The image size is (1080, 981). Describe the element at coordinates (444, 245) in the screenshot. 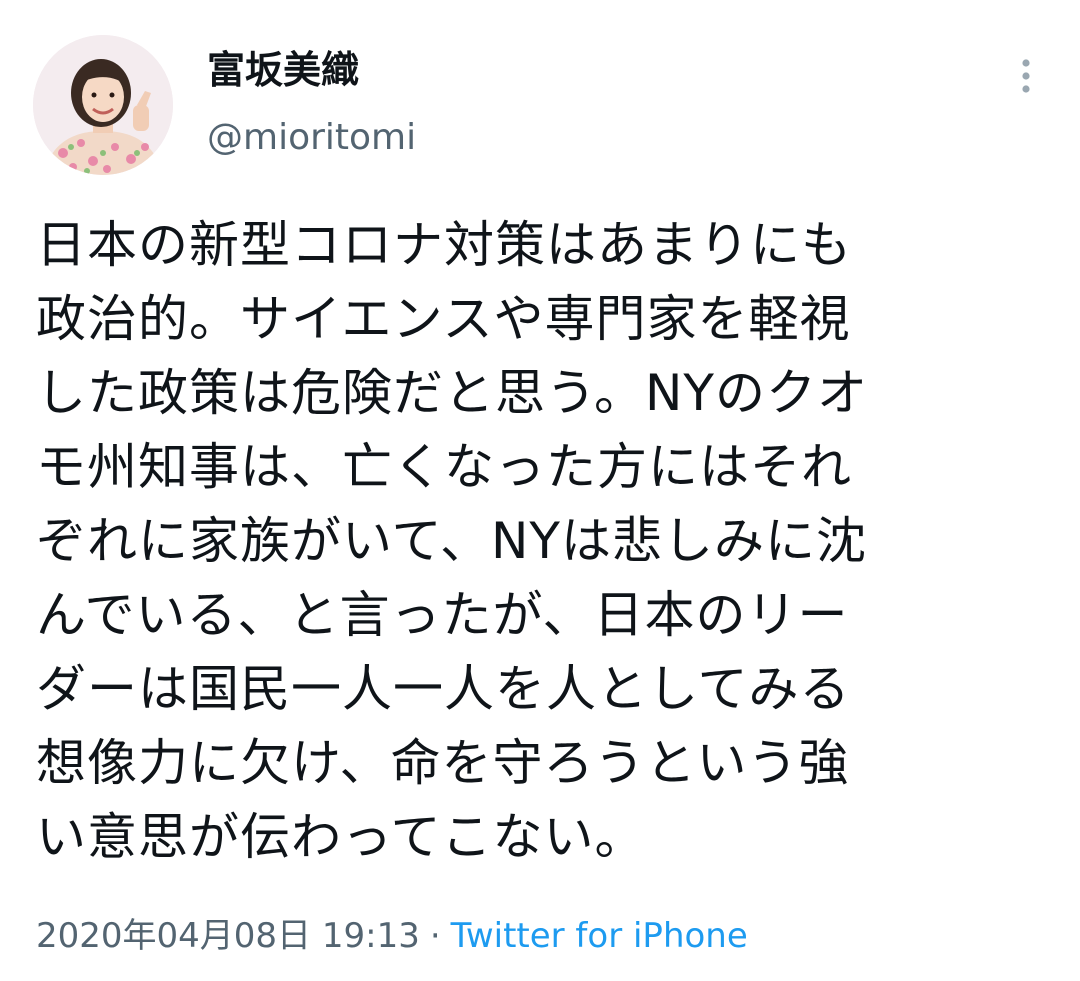

I see `tweet-line: 日本の新型コロナ対策はあまりにも` at that location.